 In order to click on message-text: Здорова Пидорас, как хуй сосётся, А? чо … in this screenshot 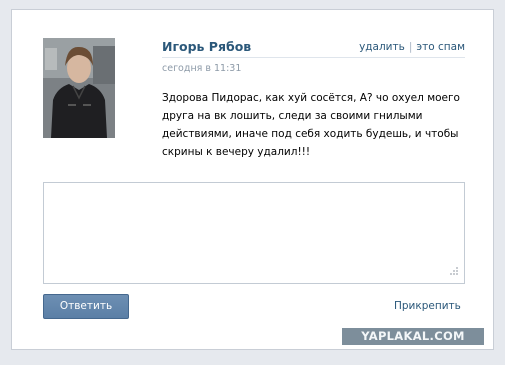, I will do `click(311, 125)`.